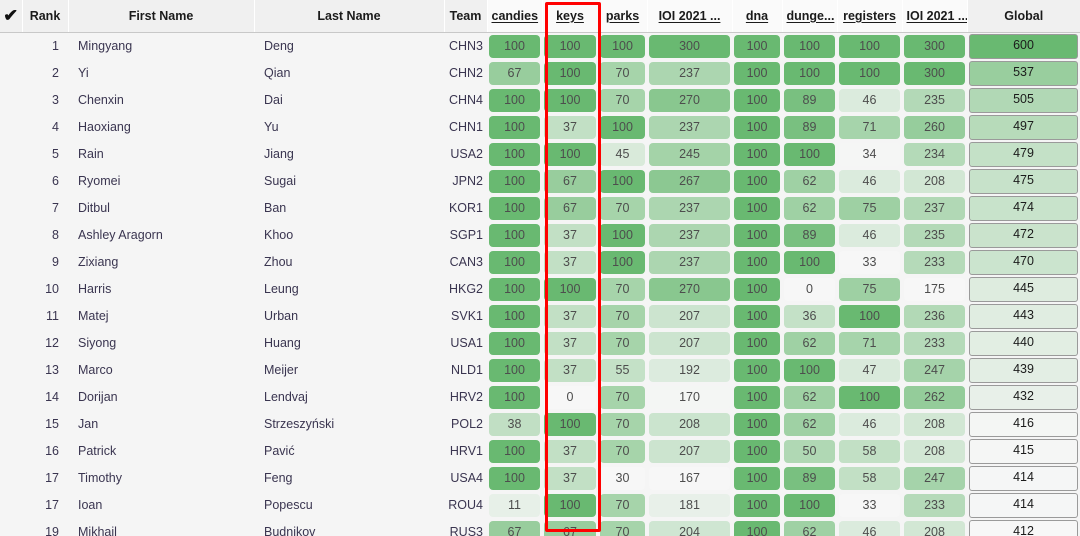  Describe the element at coordinates (1023, 505) in the screenshot. I see `global-value-pill: 414` at that location.